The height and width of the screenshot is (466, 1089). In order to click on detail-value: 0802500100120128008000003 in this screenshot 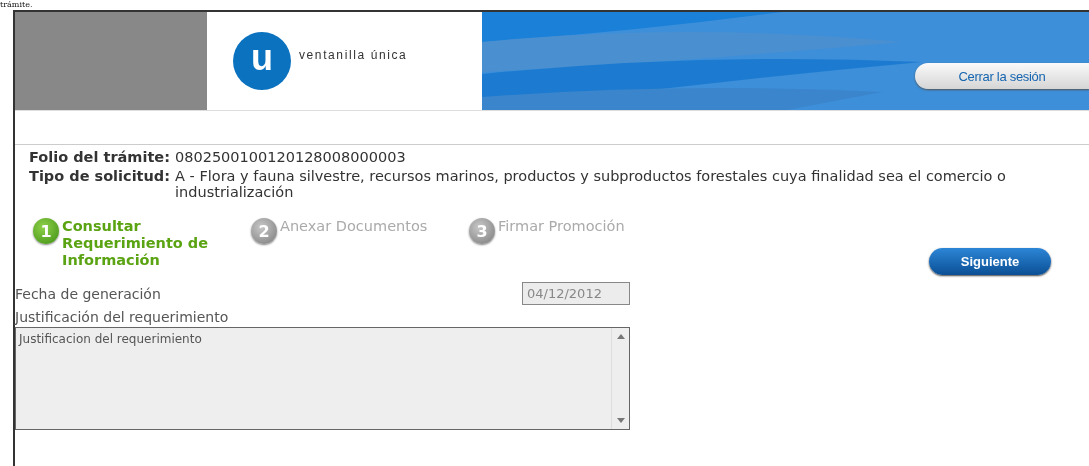, I will do `click(290, 157)`.